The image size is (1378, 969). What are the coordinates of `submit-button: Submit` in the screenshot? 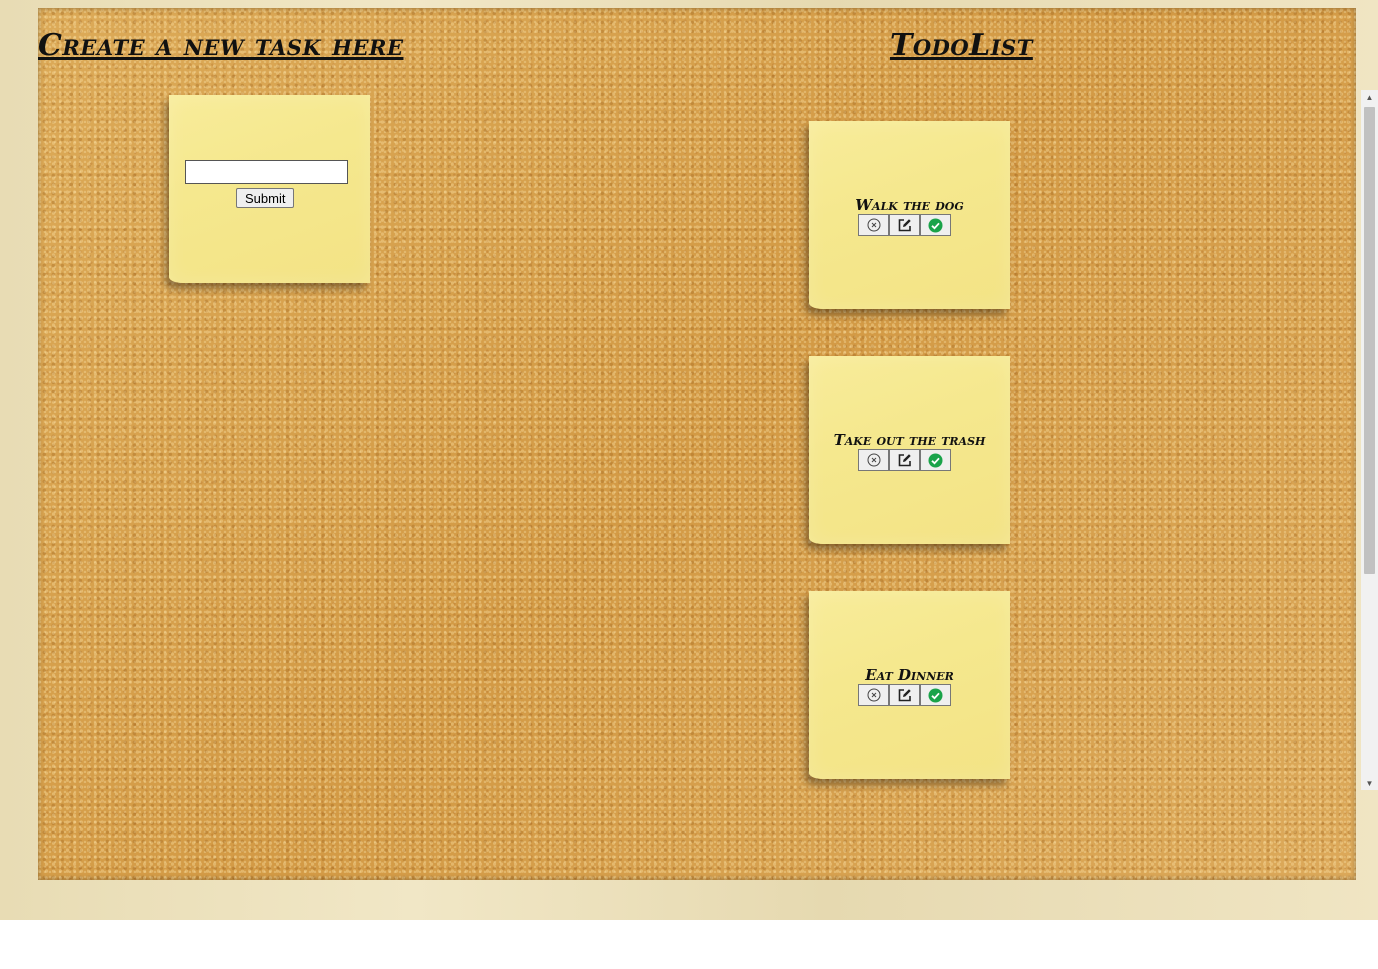 It's located at (265, 198).